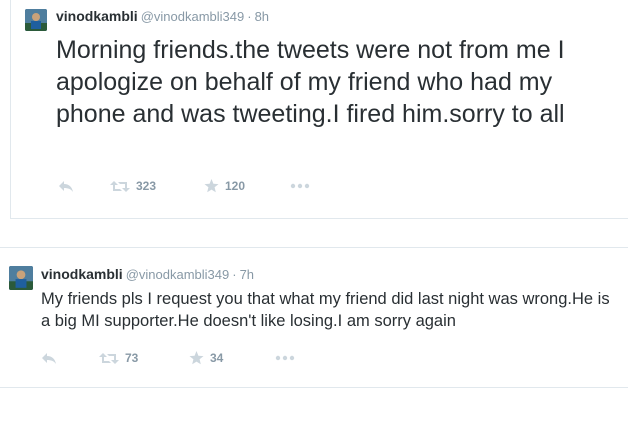 This screenshot has height=441, width=628. Describe the element at coordinates (144, 358) in the screenshot. I see `retweet-button: 73` at that location.